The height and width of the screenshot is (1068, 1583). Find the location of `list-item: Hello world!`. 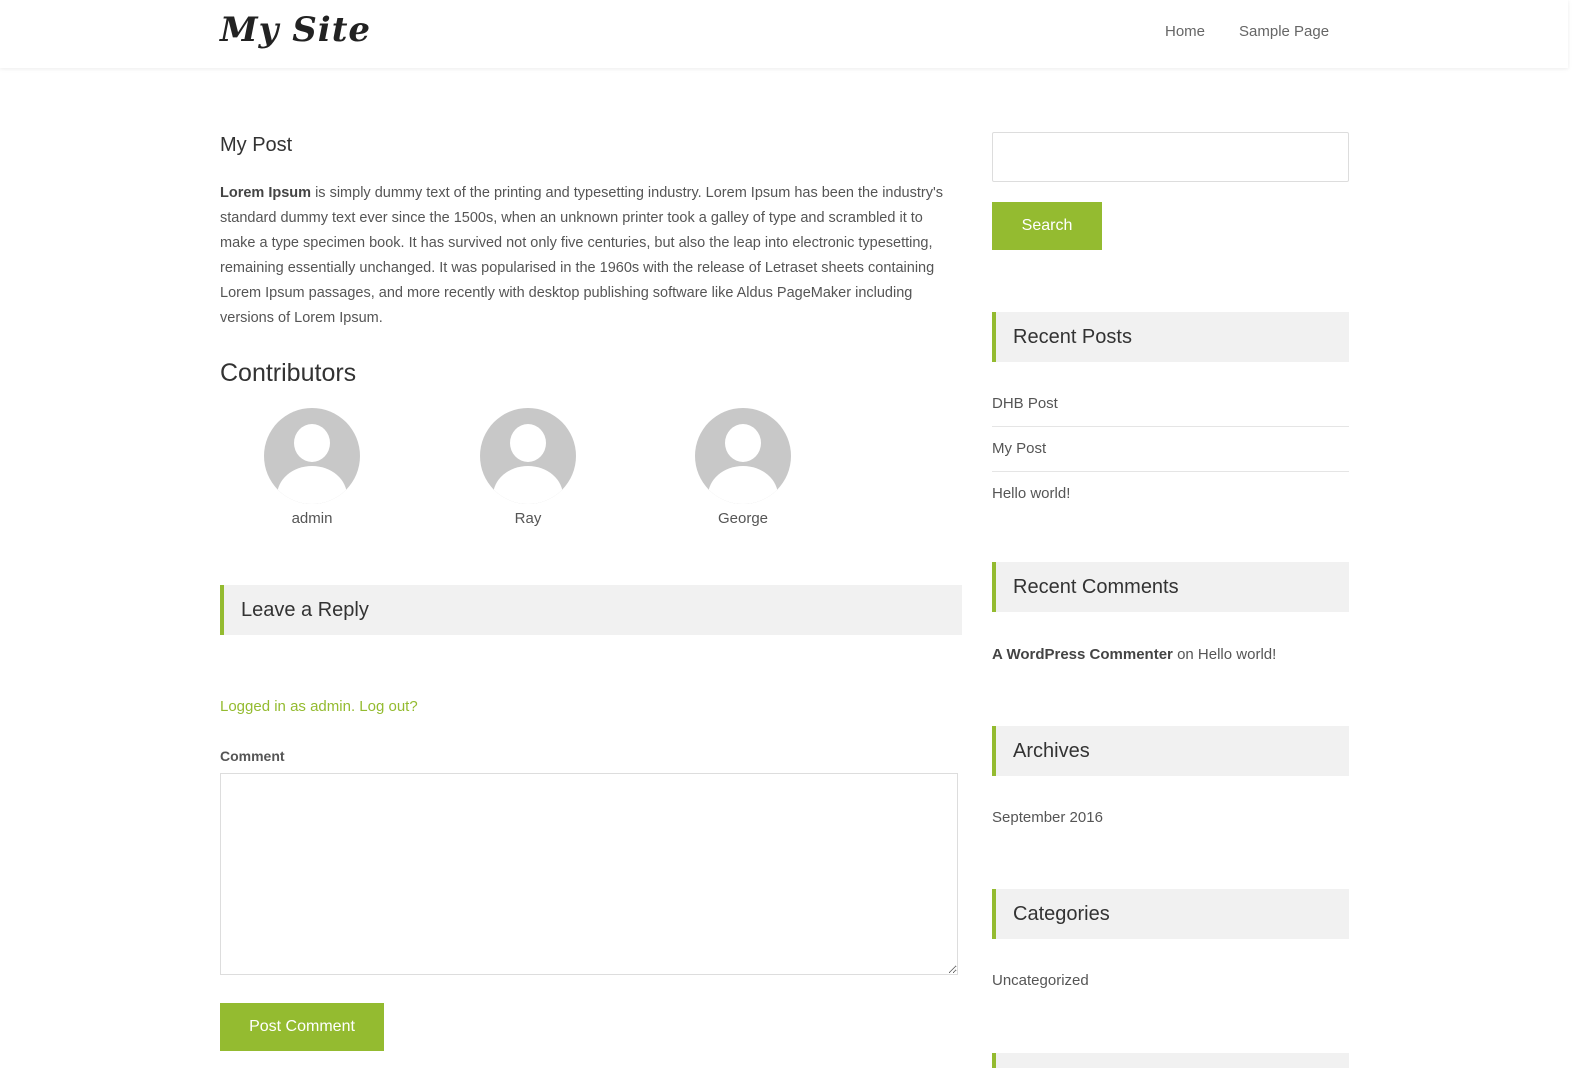

list-item: Hello world! is located at coordinates (1170, 494).